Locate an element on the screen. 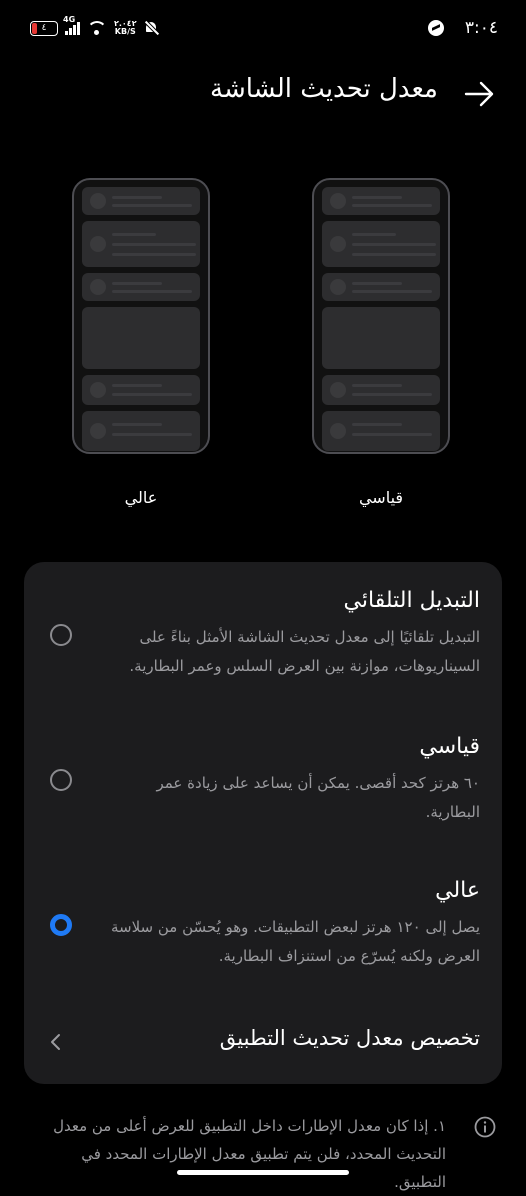 The width and height of the screenshot is (526, 1196). radio-high is located at coordinates (61, 925).